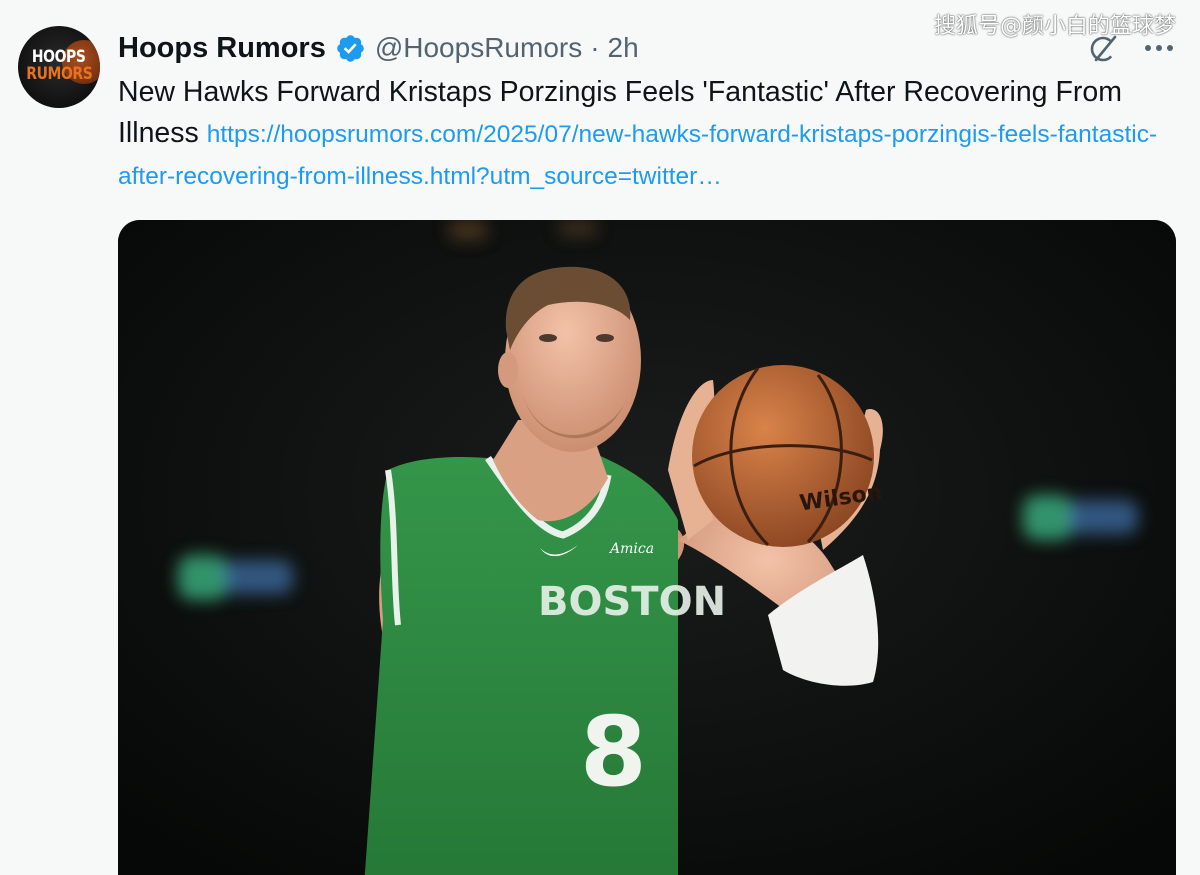 This screenshot has height=875, width=1200. I want to click on avatar-logo-text-2: RUMORS, so click(59, 74).